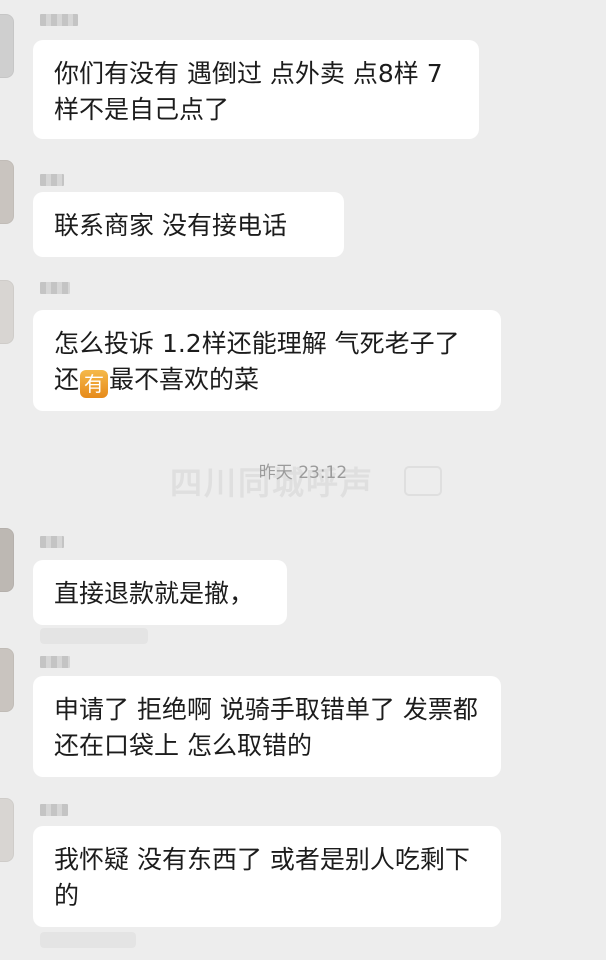 This screenshot has width=606, height=960. What do you see at coordinates (154, 593) in the screenshot?
I see `message-text: 直接退款就是撤，` at bounding box center [154, 593].